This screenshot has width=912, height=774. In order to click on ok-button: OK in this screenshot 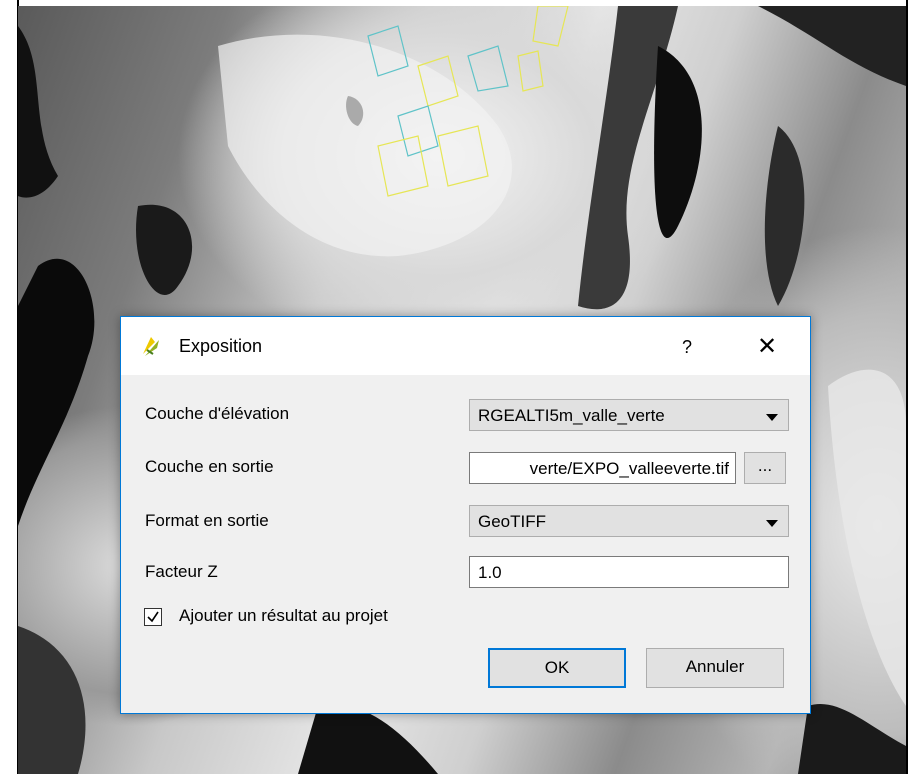, I will do `click(557, 668)`.